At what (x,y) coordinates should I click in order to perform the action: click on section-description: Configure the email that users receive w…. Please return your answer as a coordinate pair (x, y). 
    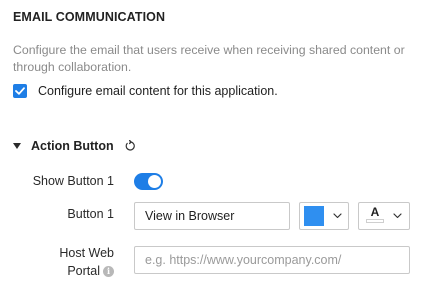
    Looking at the image, I should click on (209, 58).